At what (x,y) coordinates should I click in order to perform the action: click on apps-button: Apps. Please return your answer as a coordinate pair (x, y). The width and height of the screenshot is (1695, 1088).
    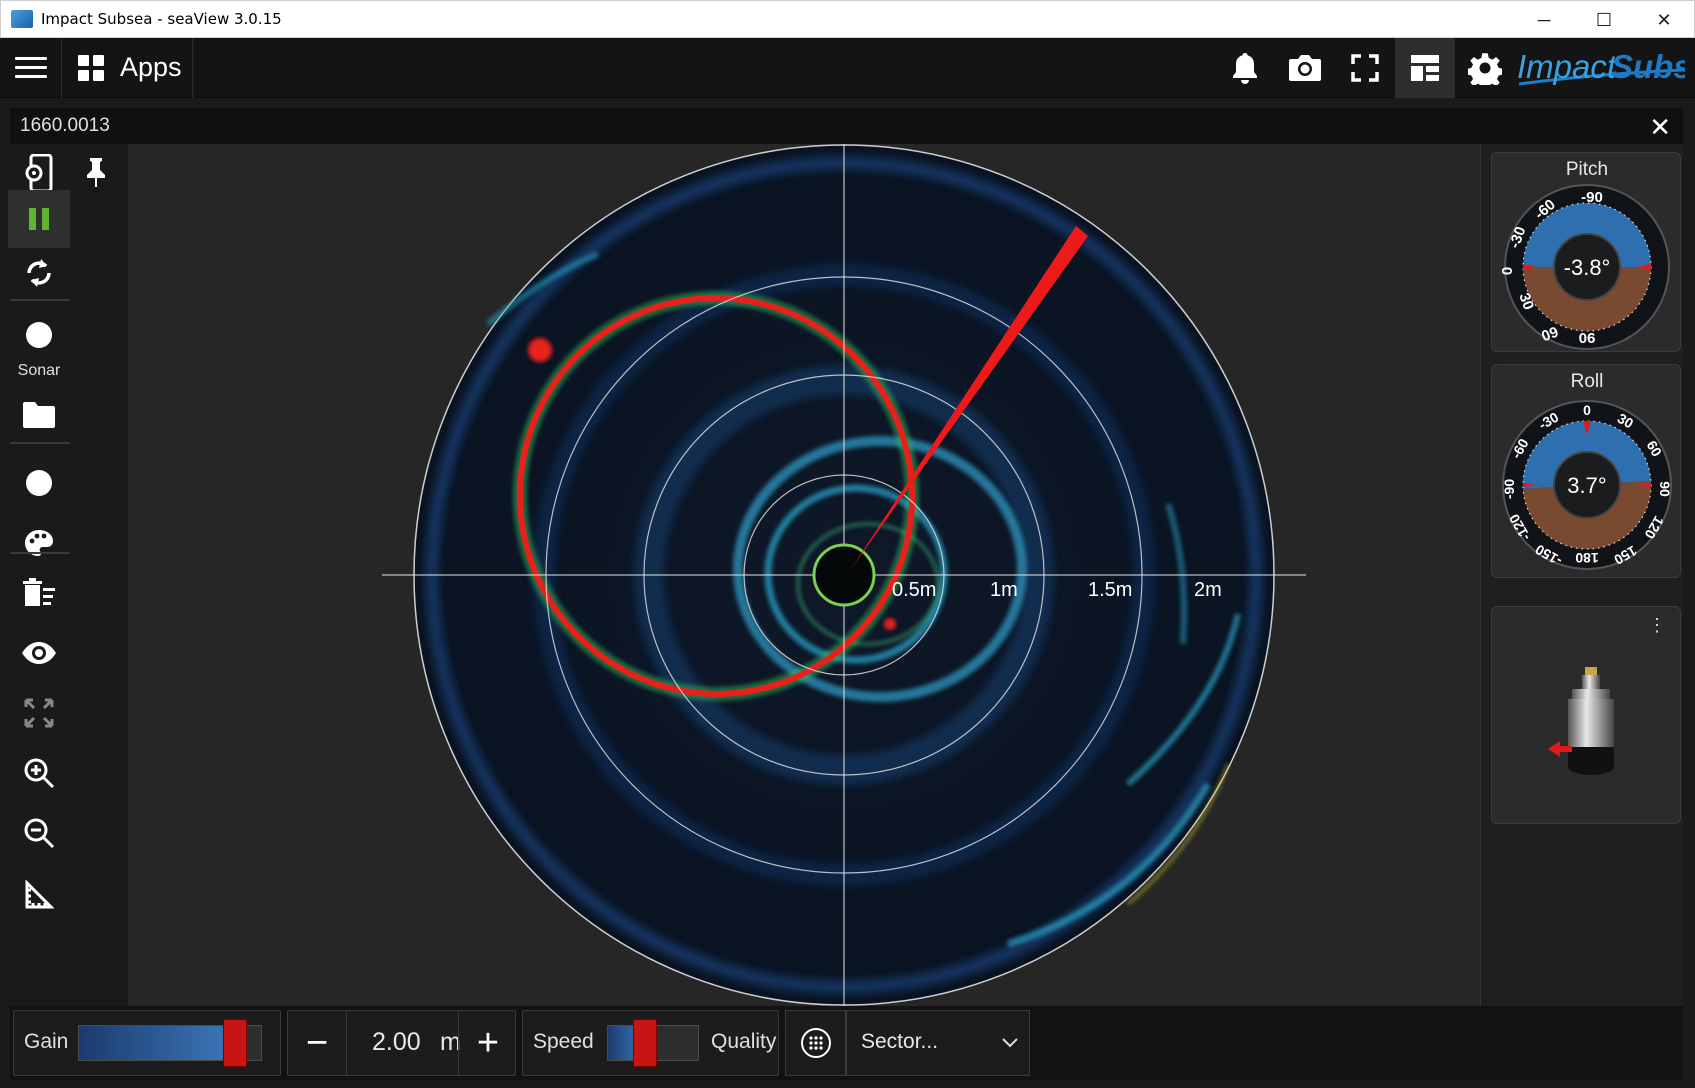
    Looking at the image, I should click on (127, 67).